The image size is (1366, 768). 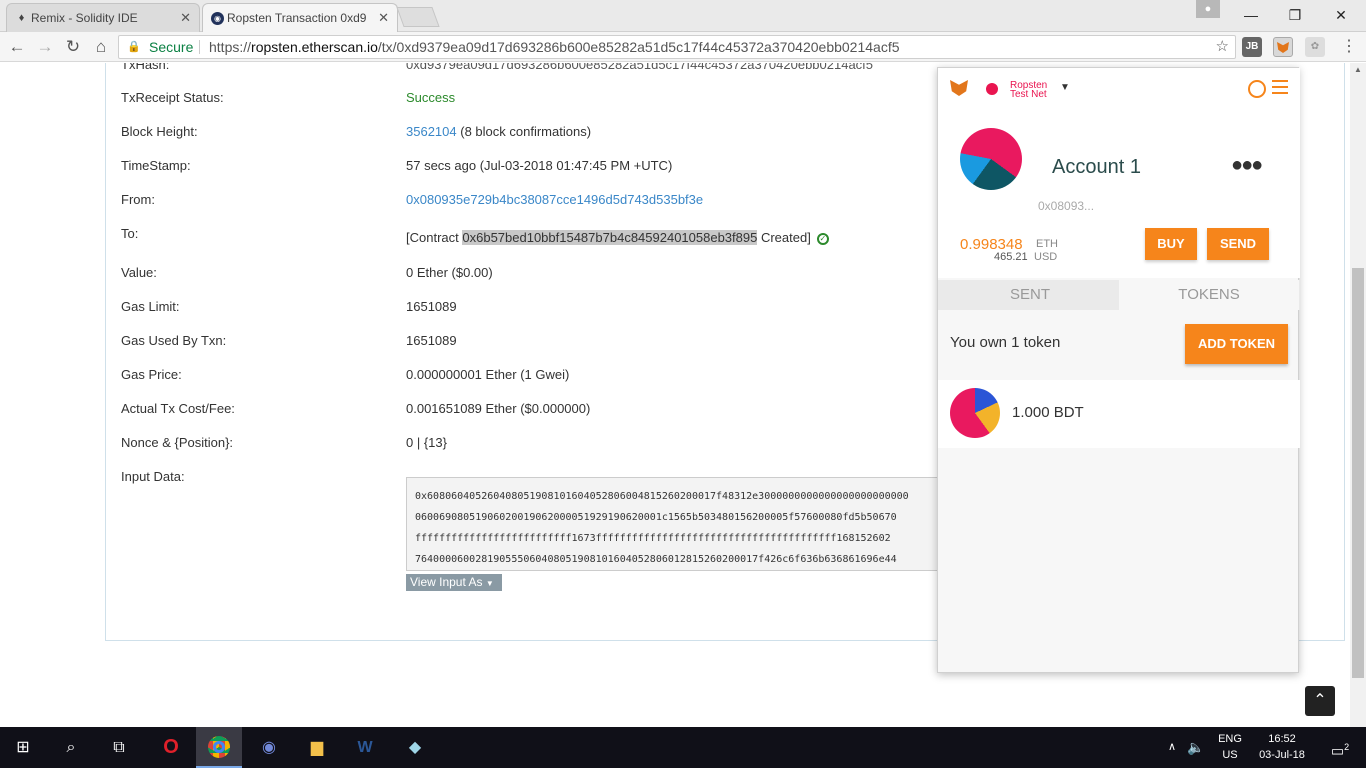 I want to click on reload-icon: ↻, so click(x=73, y=47).